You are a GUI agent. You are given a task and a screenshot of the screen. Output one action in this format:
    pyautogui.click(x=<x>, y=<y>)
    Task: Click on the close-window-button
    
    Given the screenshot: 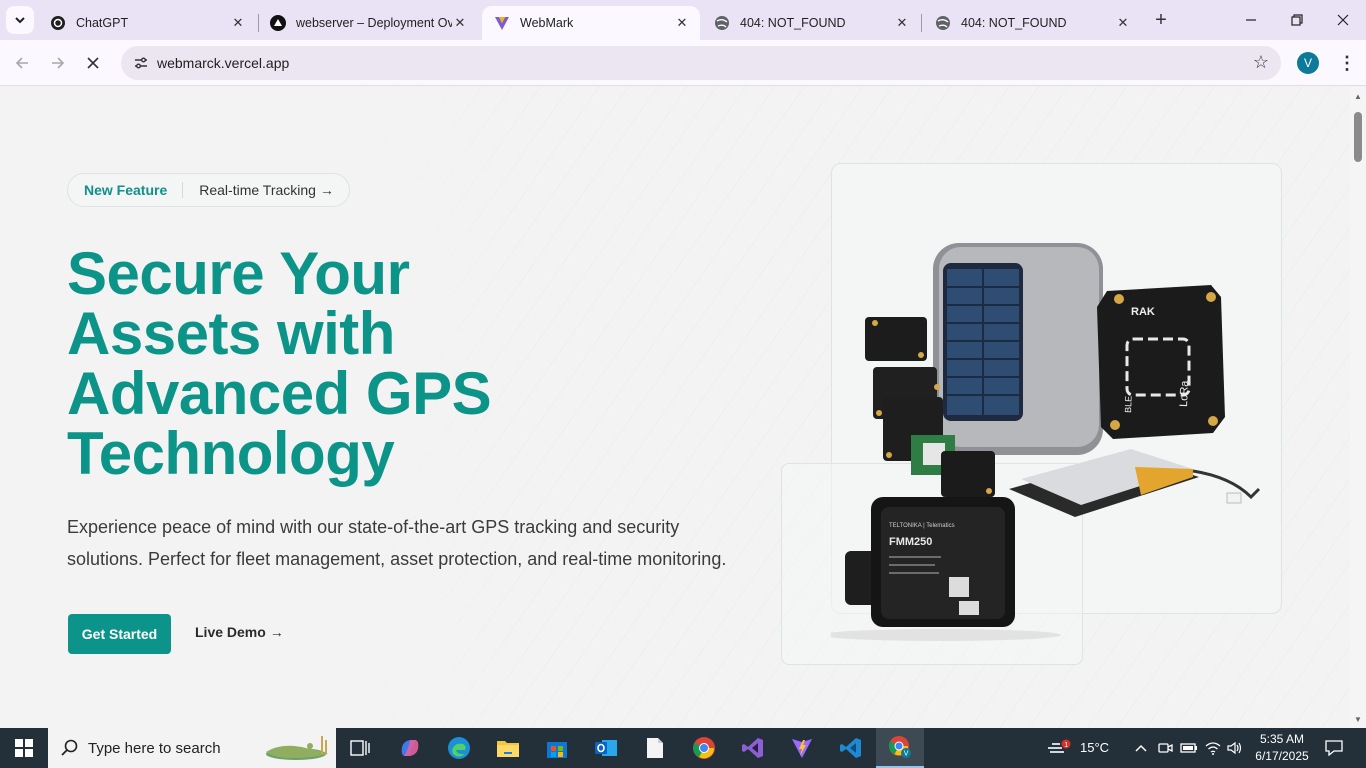 What is the action you would take?
    pyautogui.click(x=1343, y=20)
    